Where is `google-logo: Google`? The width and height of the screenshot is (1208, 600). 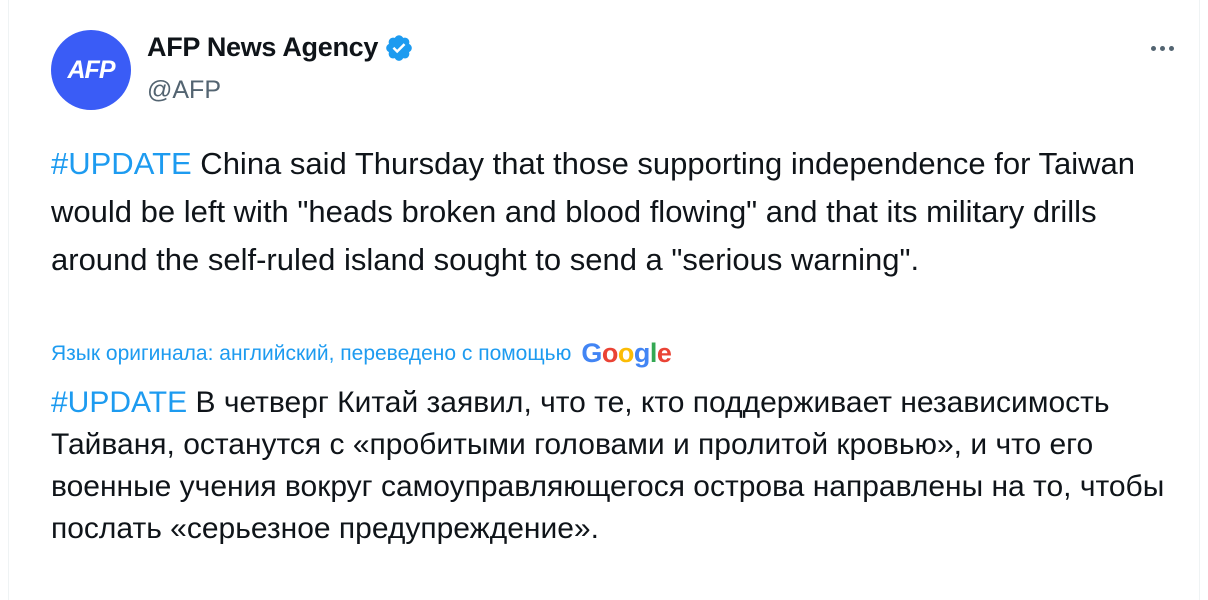
google-logo: Google is located at coordinates (626, 353).